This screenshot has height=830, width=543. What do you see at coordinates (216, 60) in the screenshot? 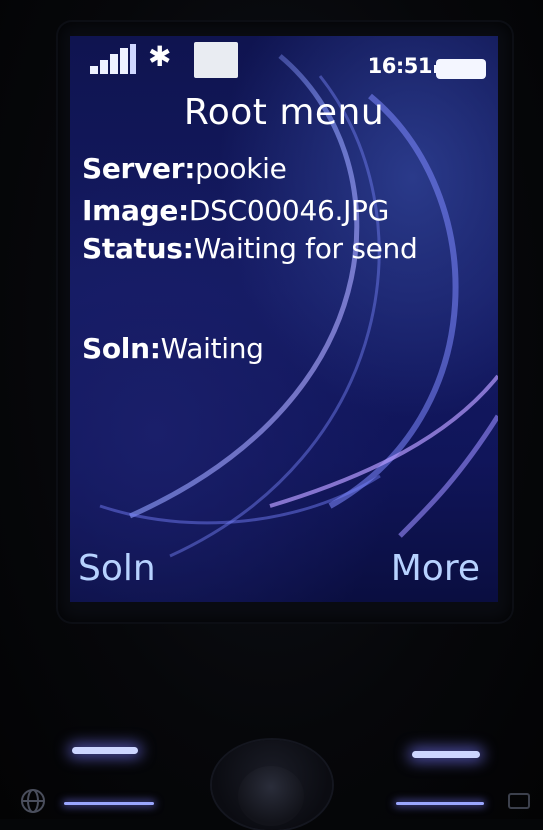
I see `memory-card-icon` at bounding box center [216, 60].